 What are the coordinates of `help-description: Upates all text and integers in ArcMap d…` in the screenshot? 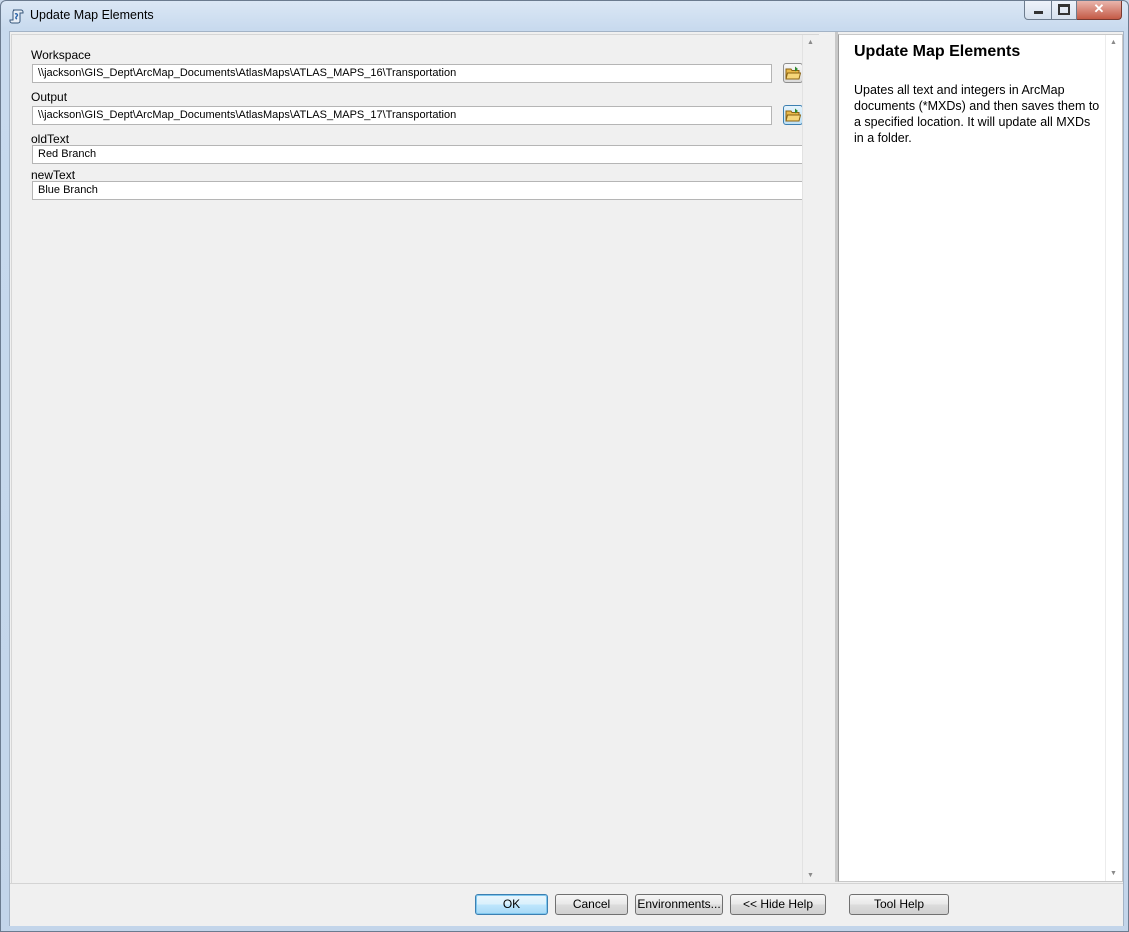 It's located at (977, 114).